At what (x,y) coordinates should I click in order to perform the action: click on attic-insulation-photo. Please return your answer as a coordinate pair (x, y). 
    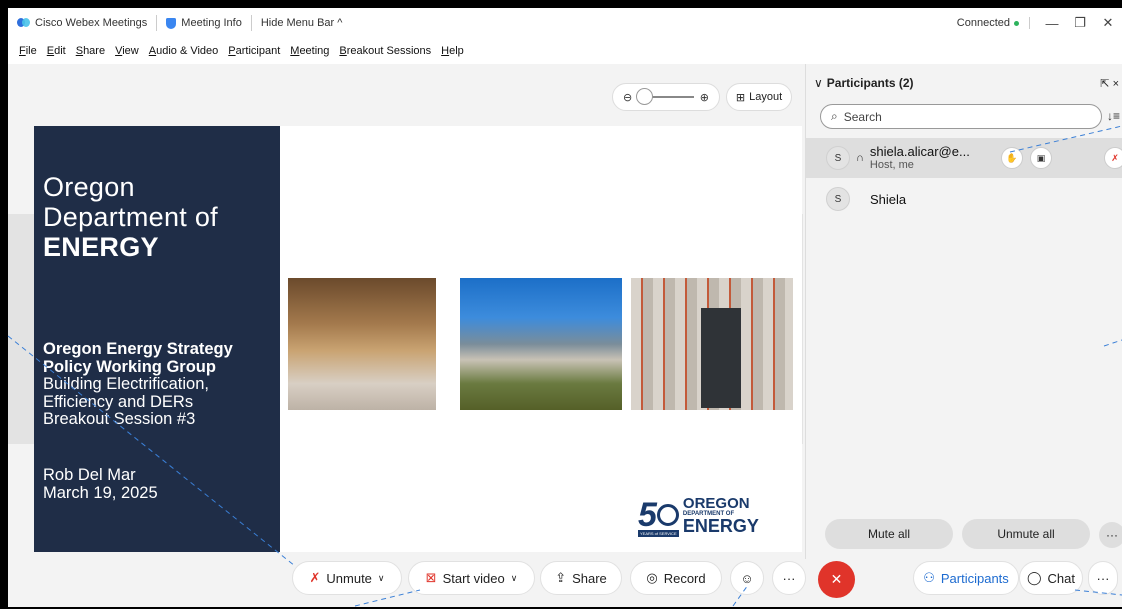
    Looking at the image, I should click on (362, 344).